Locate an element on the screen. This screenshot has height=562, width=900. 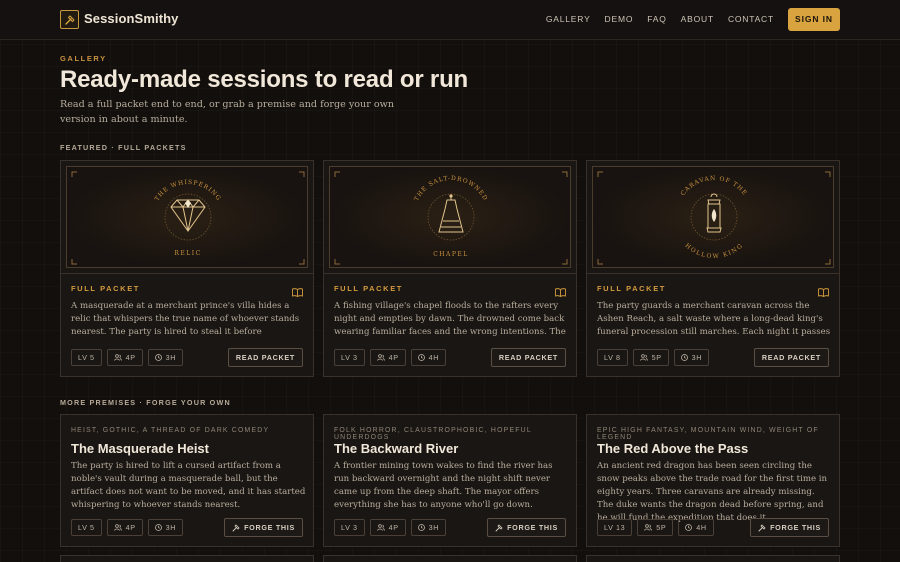
packet-art: CARAVAN OF THE HOLLOW KING is located at coordinates (713, 217).